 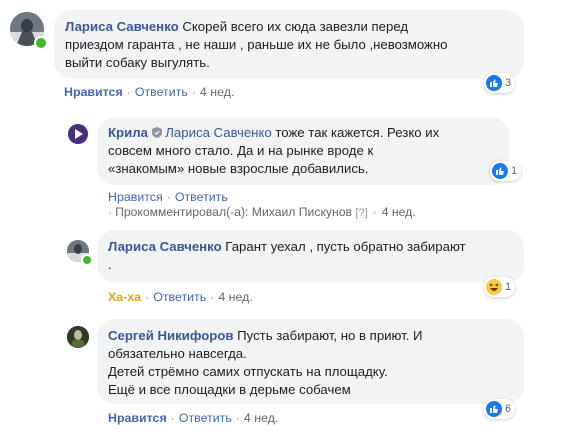 What do you see at coordinates (494, 287) in the screenshot?
I see `haha-icon` at bounding box center [494, 287].